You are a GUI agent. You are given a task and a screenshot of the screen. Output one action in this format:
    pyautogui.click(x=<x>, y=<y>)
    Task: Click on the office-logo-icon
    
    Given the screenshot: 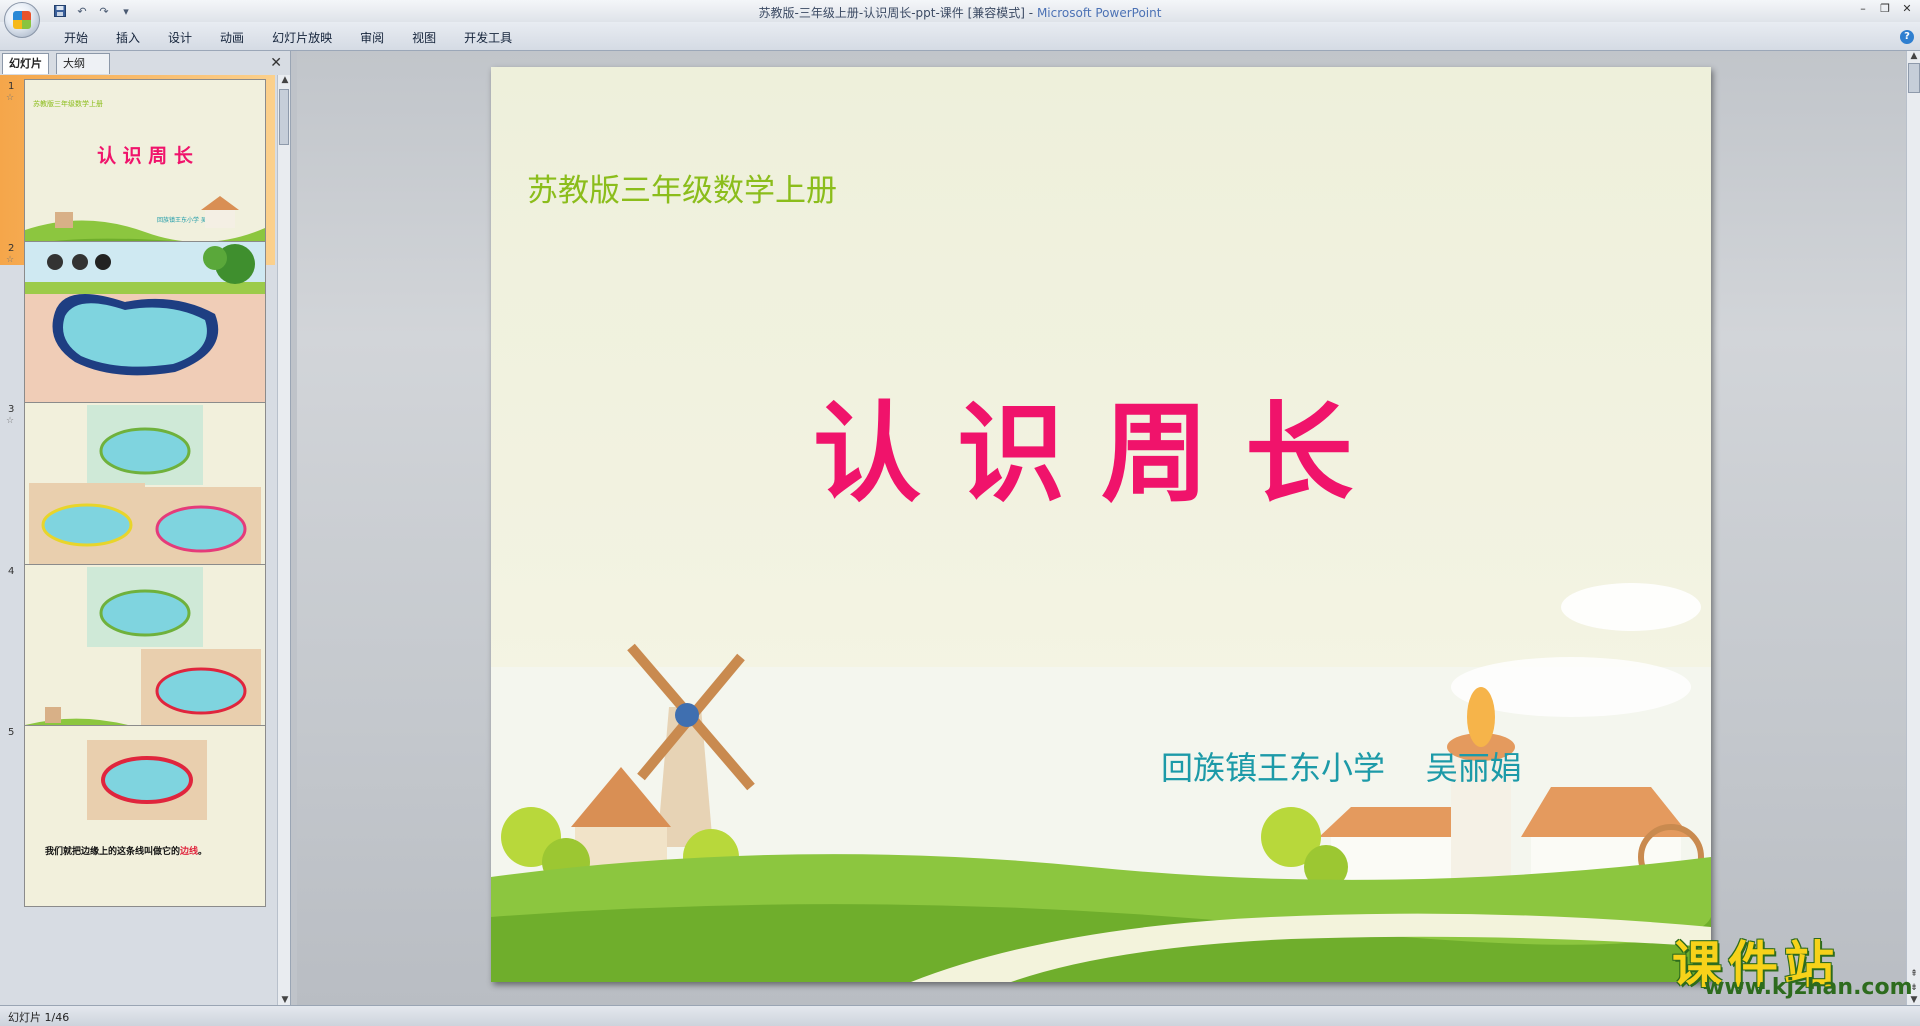 What is the action you would take?
    pyautogui.click(x=22, y=20)
    